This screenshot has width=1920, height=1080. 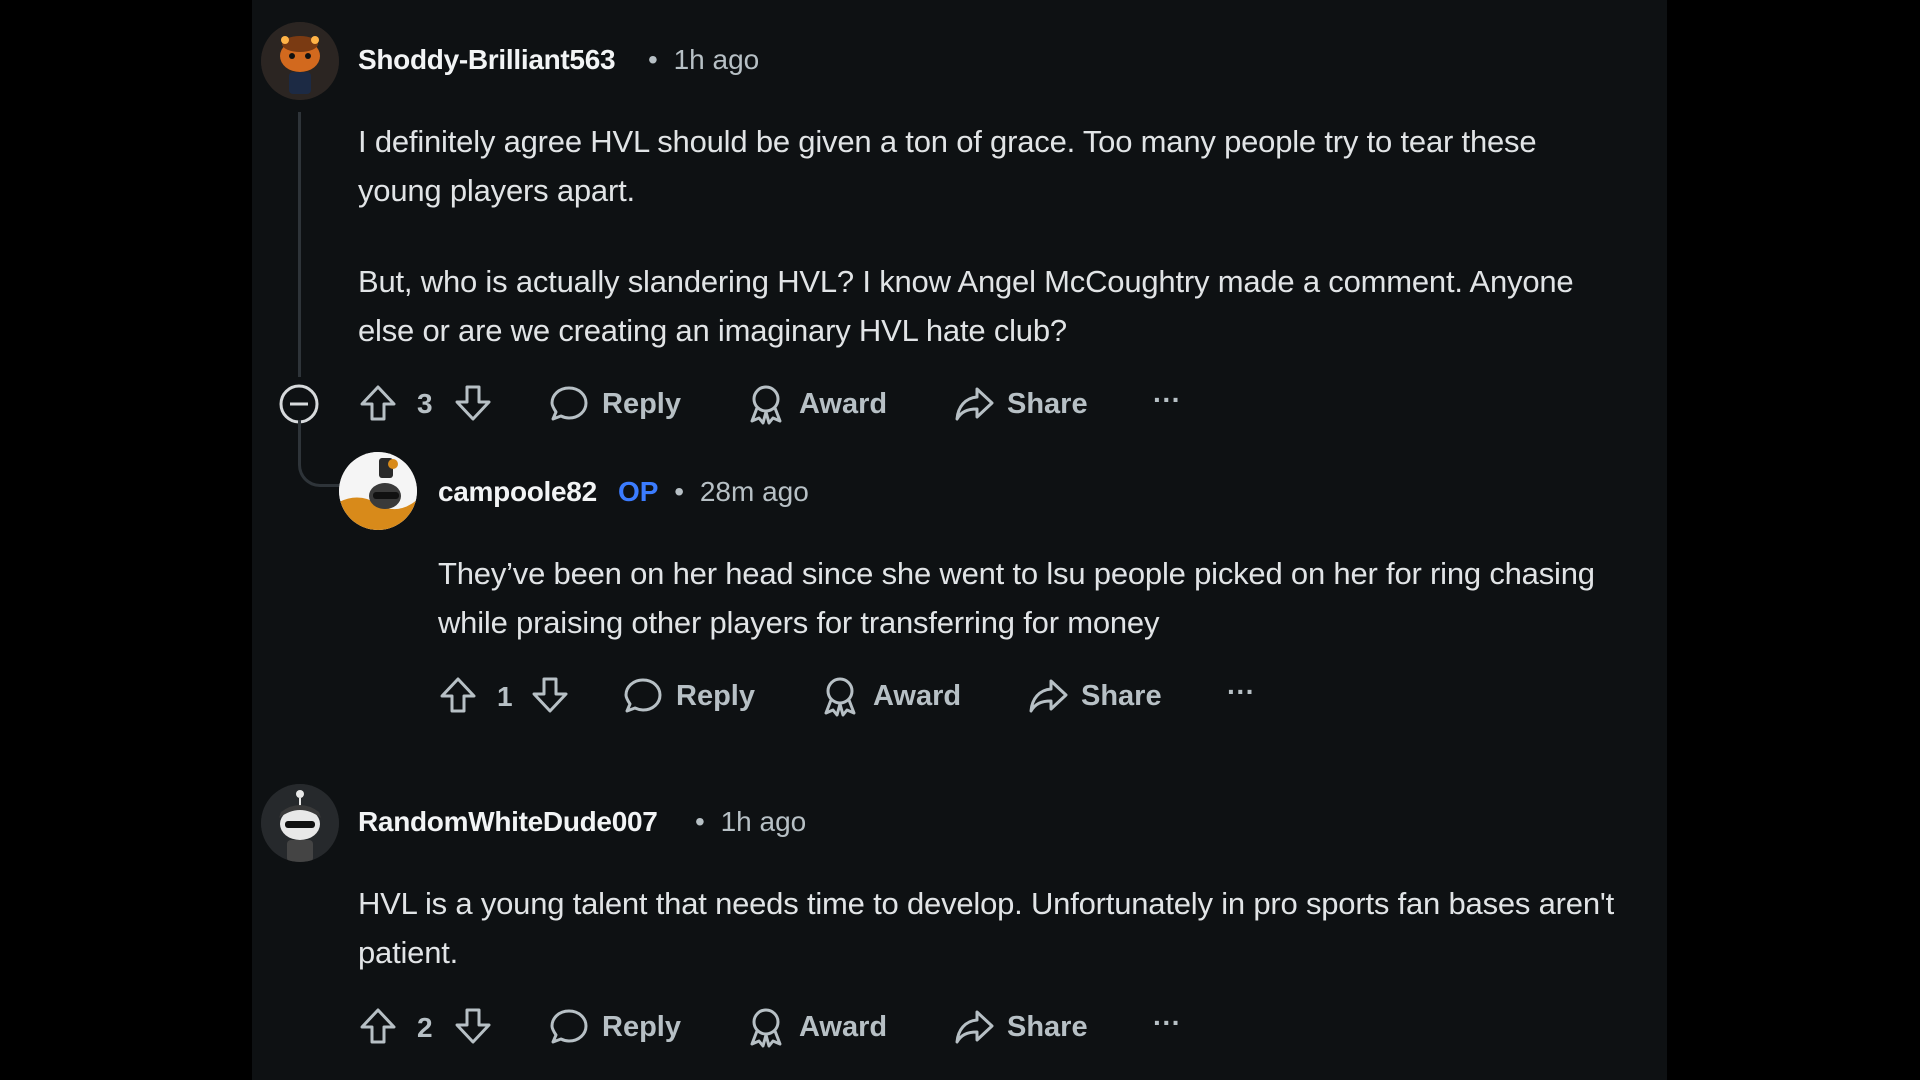 I want to click on collapse-minus-icon, so click(x=299, y=404).